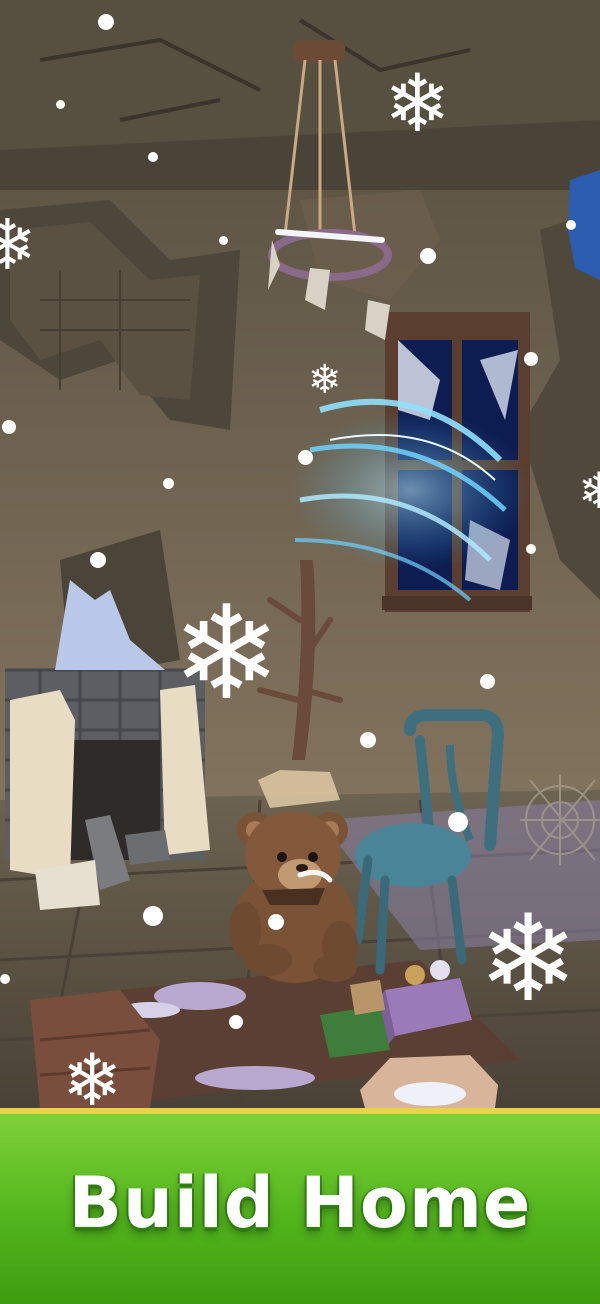  What do you see at coordinates (300, 1203) in the screenshot?
I see `banner-title: Build Home` at bounding box center [300, 1203].